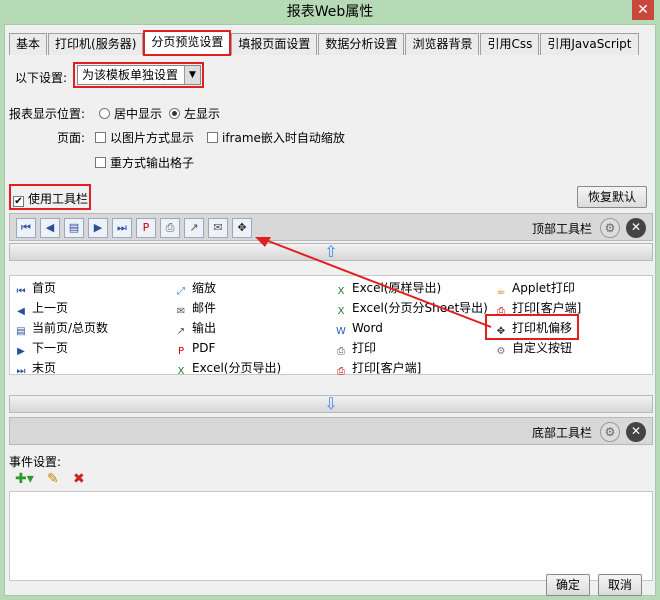 Image resolution: width=660 pixels, height=600 pixels. What do you see at coordinates (104, 113) in the screenshot?
I see `radio-icon` at bounding box center [104, 113].